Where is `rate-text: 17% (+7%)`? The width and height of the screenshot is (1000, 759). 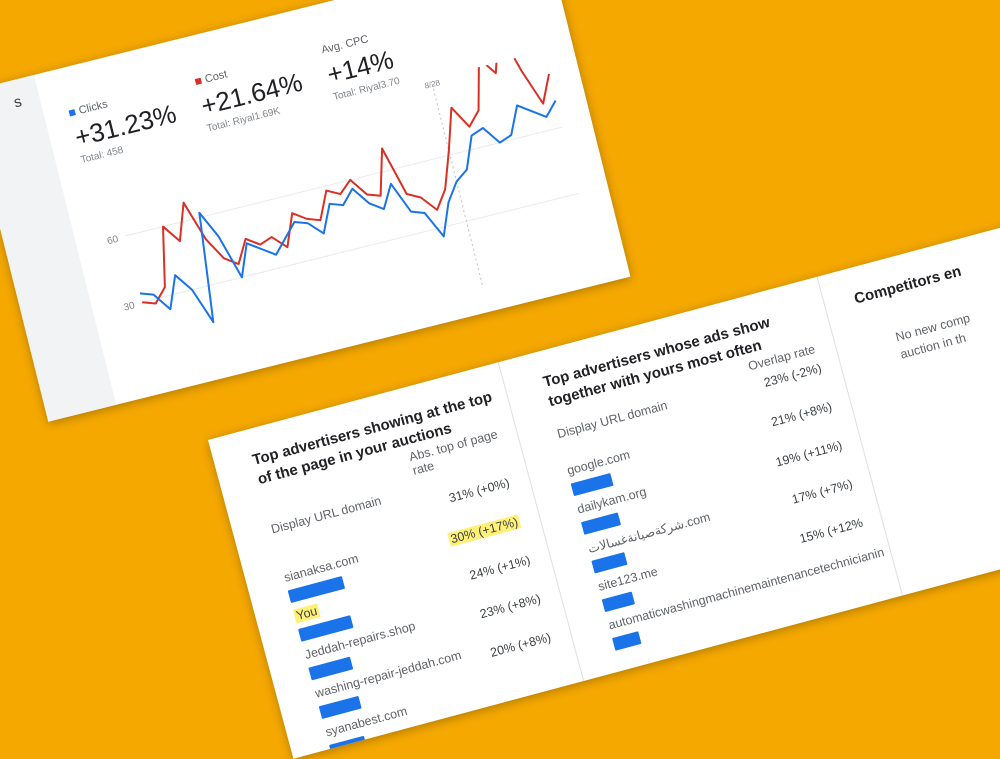
rate-text: 17% (+7%) is located at coordinates (822, 491).